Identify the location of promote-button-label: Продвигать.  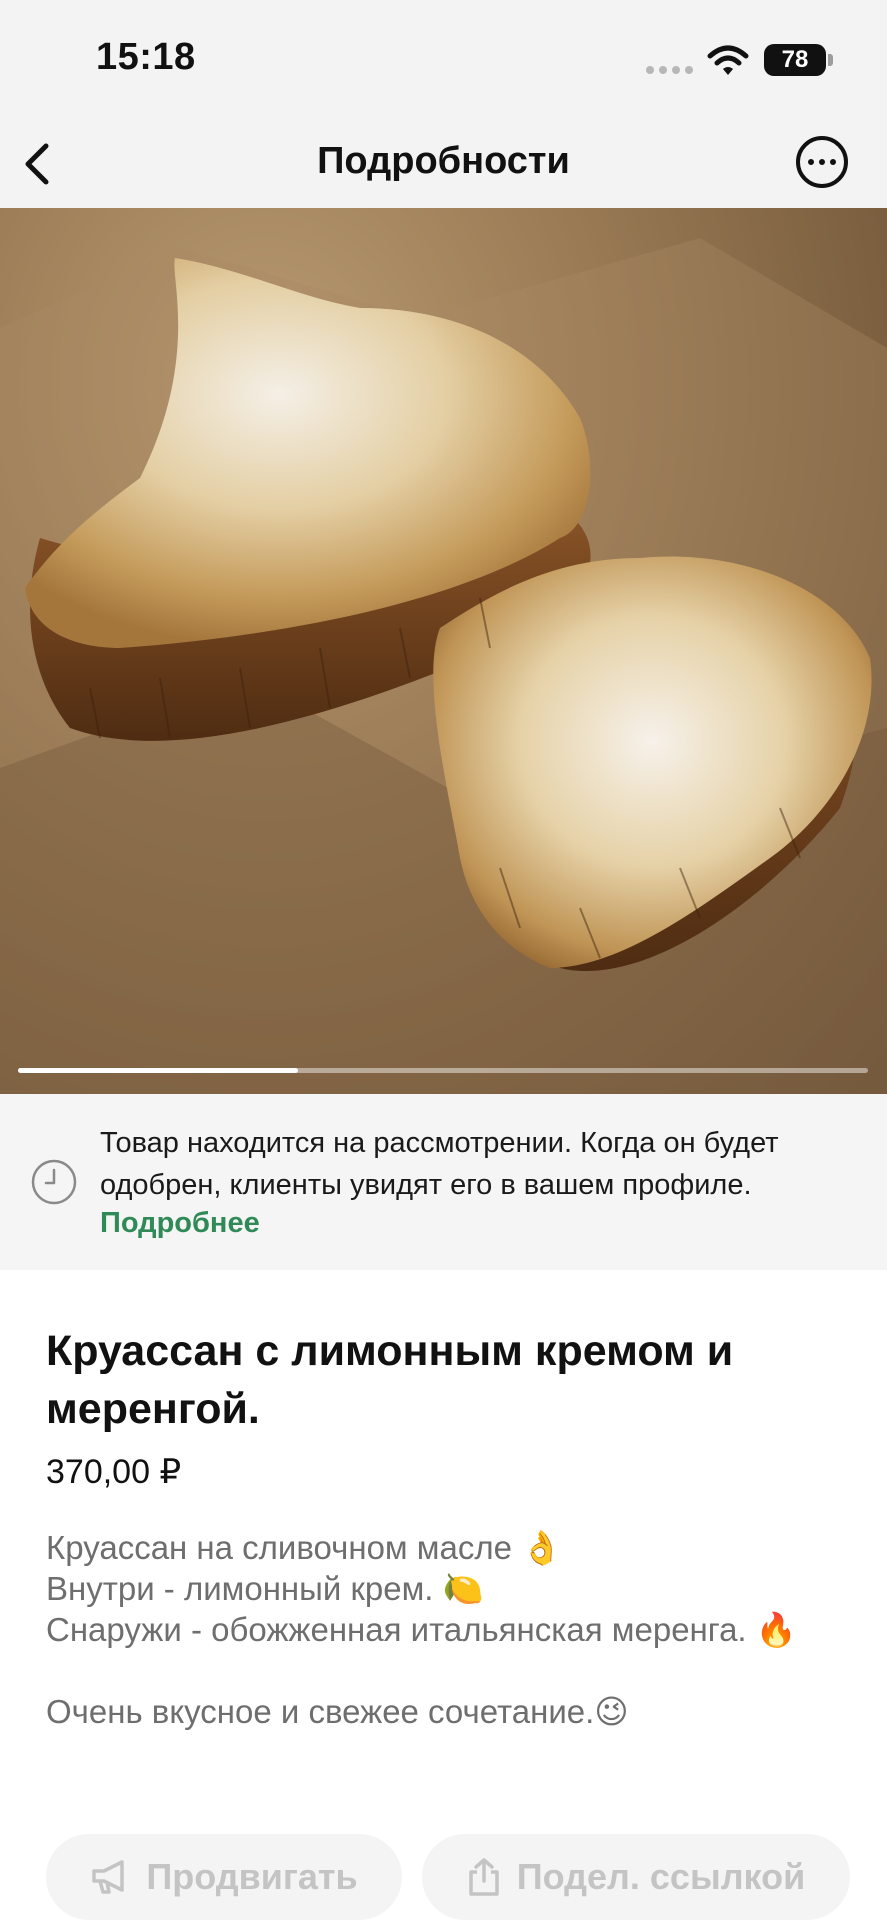
(252, 1876).